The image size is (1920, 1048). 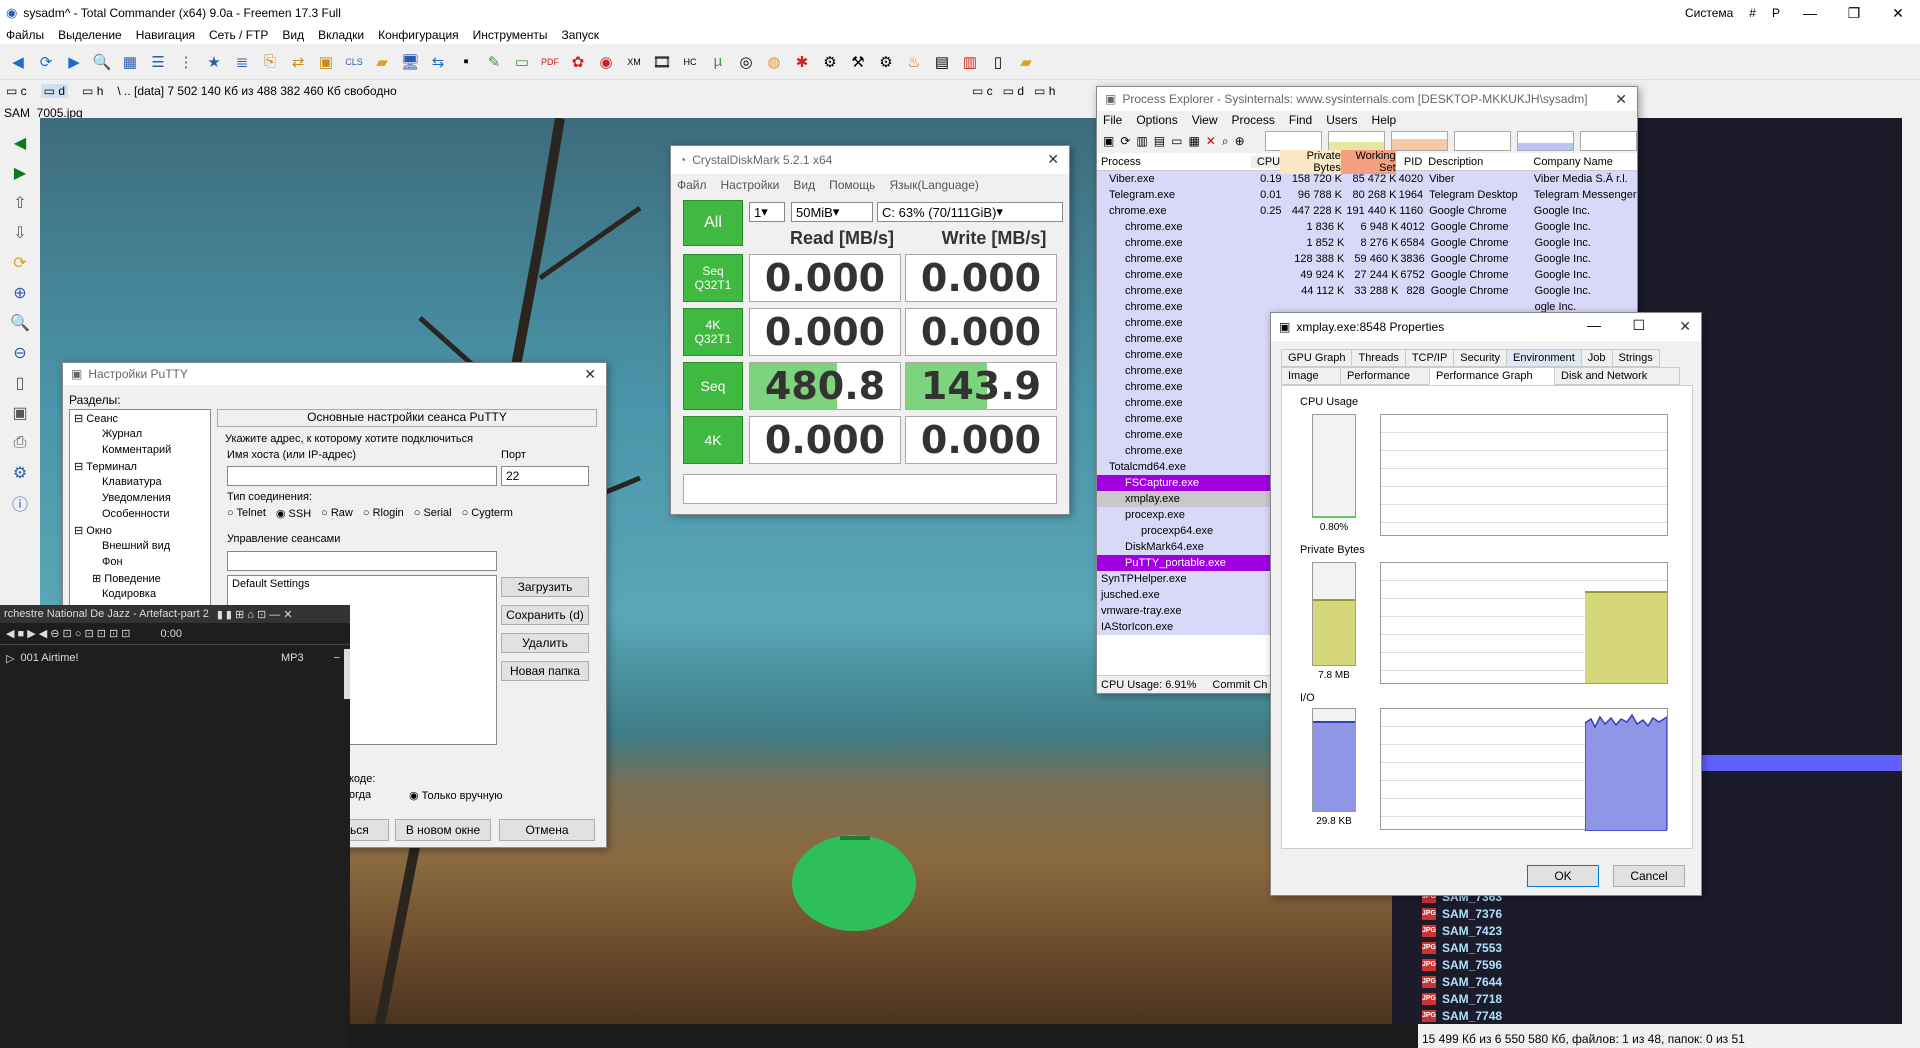 I want to click on tab-environment: Environment, so click(x=1544, y=358).